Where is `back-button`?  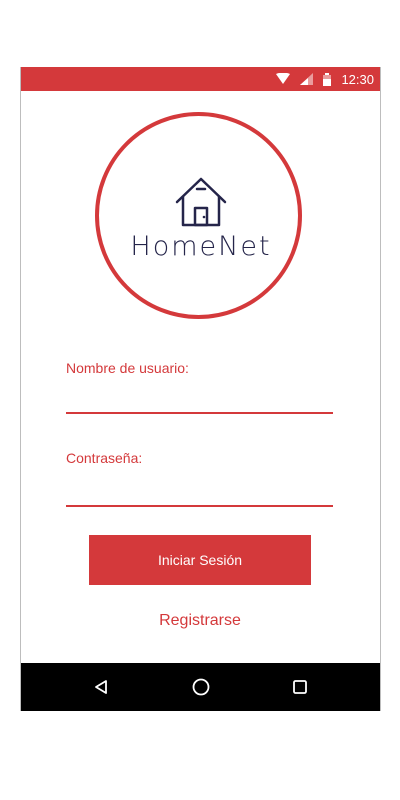 back-button is located at coordinates (101, 687).